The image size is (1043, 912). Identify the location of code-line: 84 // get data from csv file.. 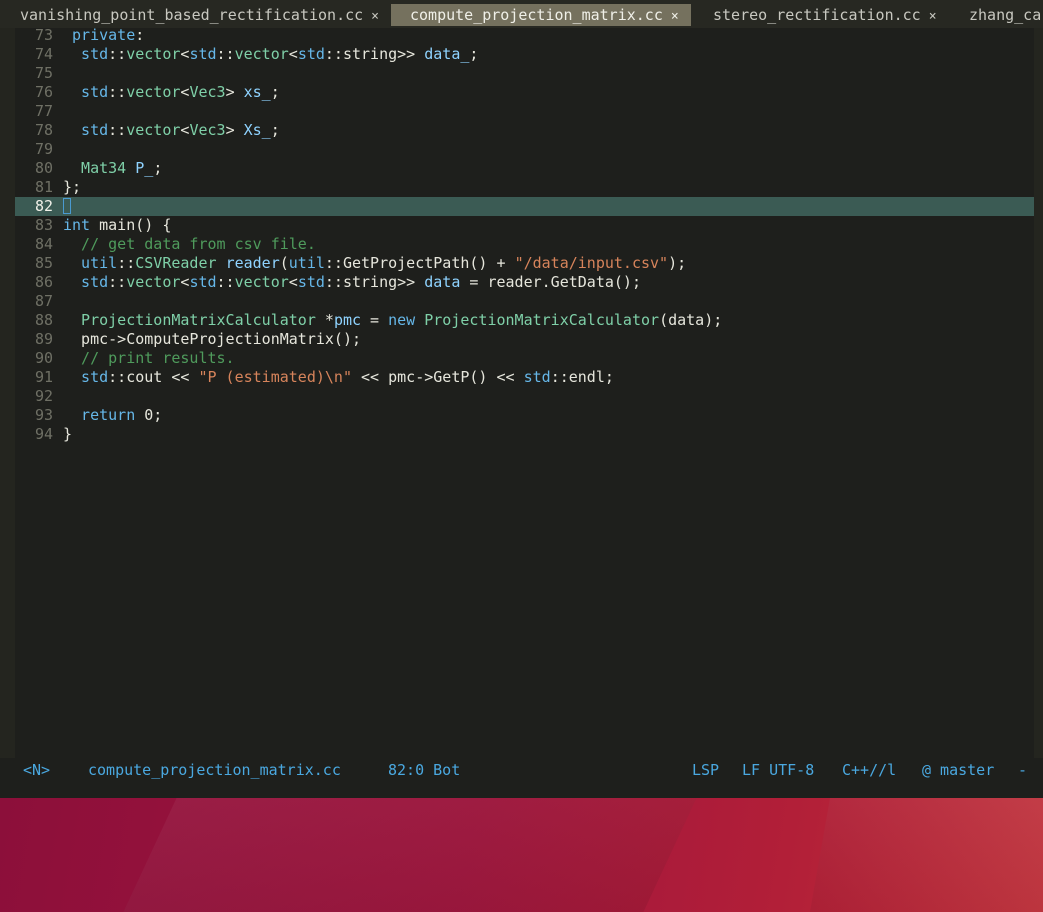
(165, 244).